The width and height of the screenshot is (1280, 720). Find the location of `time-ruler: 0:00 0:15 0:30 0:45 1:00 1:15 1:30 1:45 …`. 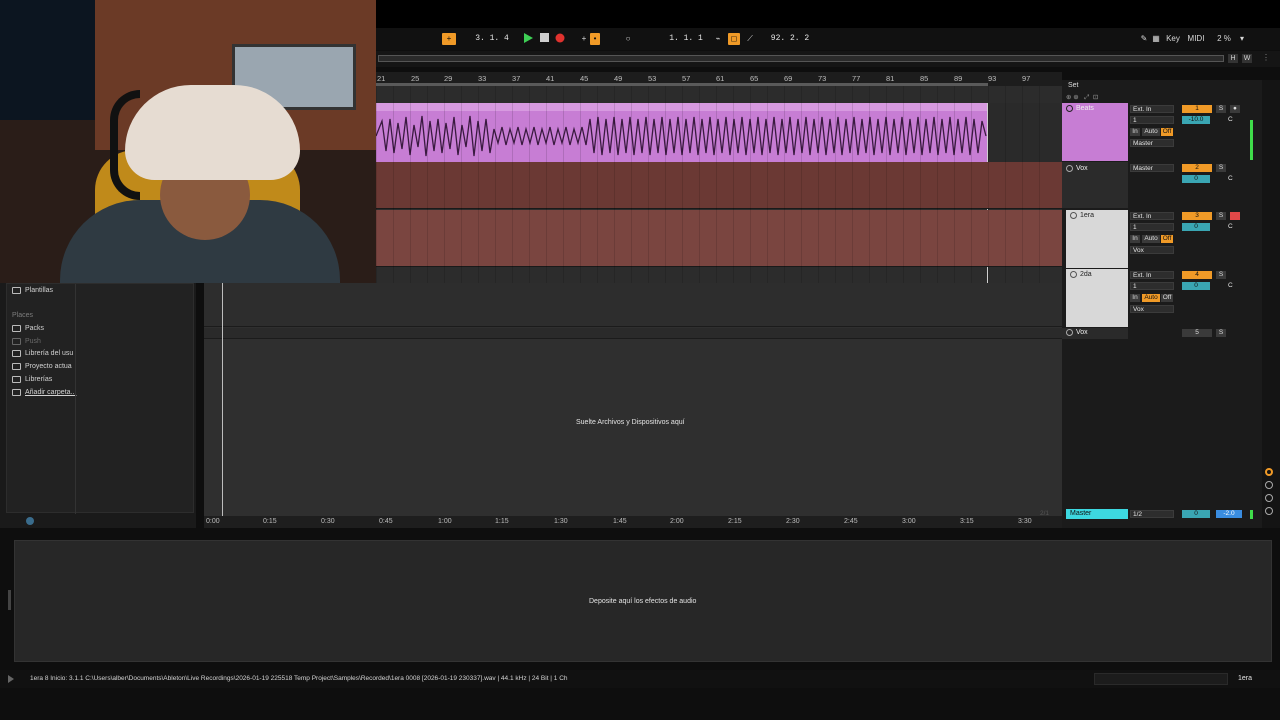

time-ruler: 0:00 0:15 0:30 0:45 1:00 1:15 1:30 1:45 … is located at coordinates (633, 522).